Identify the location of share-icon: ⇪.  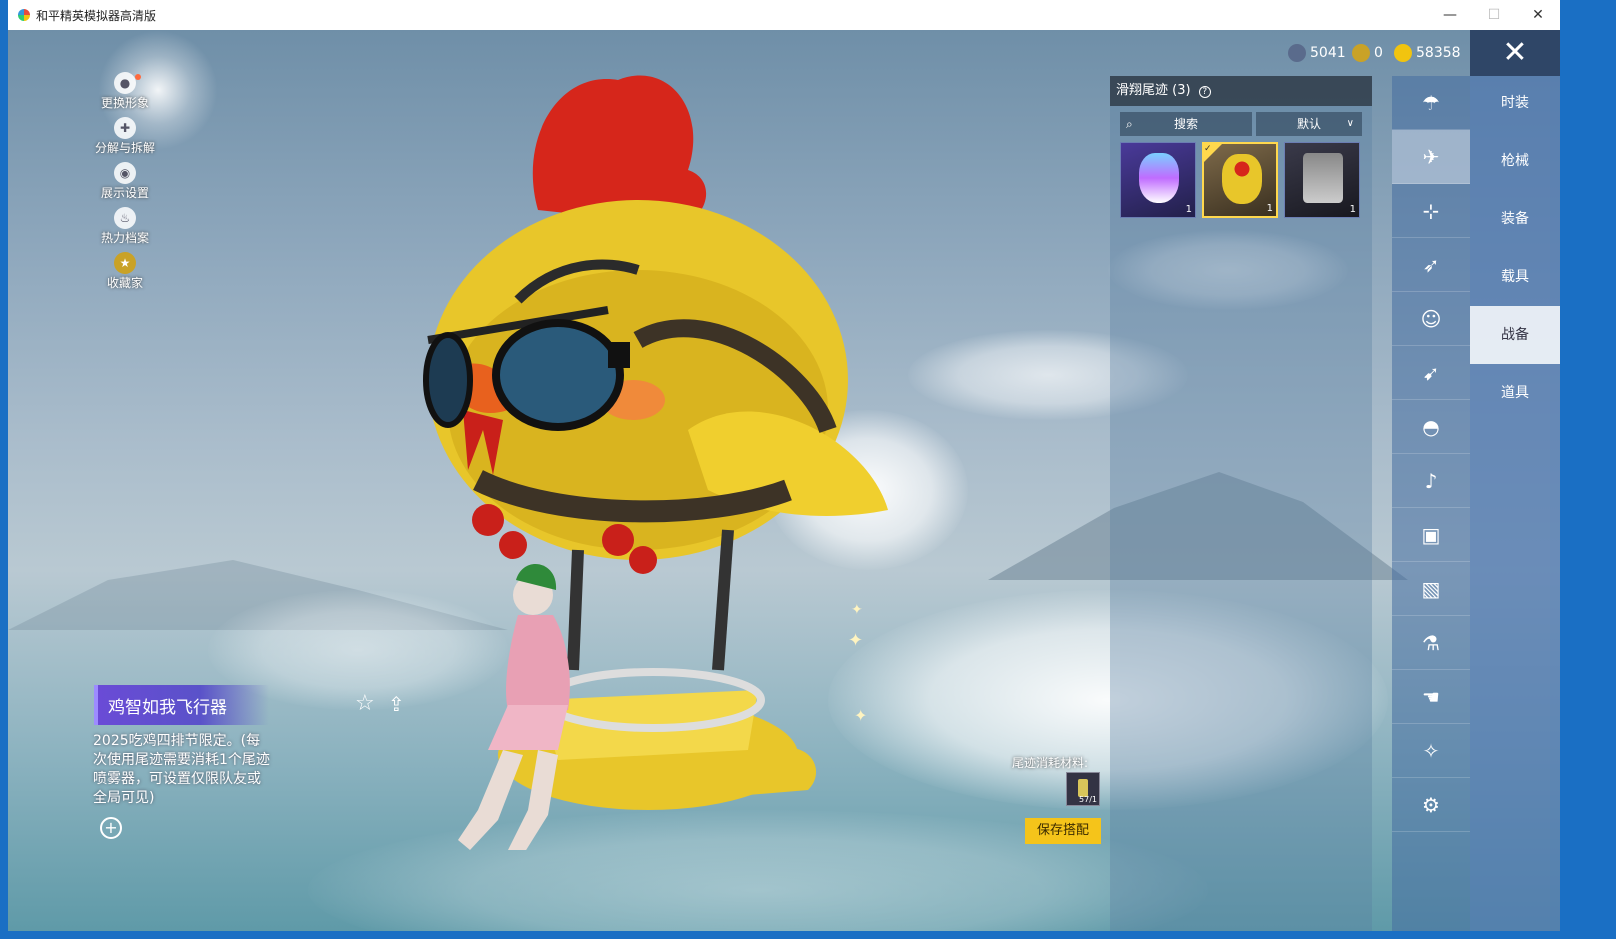
(400, 704).